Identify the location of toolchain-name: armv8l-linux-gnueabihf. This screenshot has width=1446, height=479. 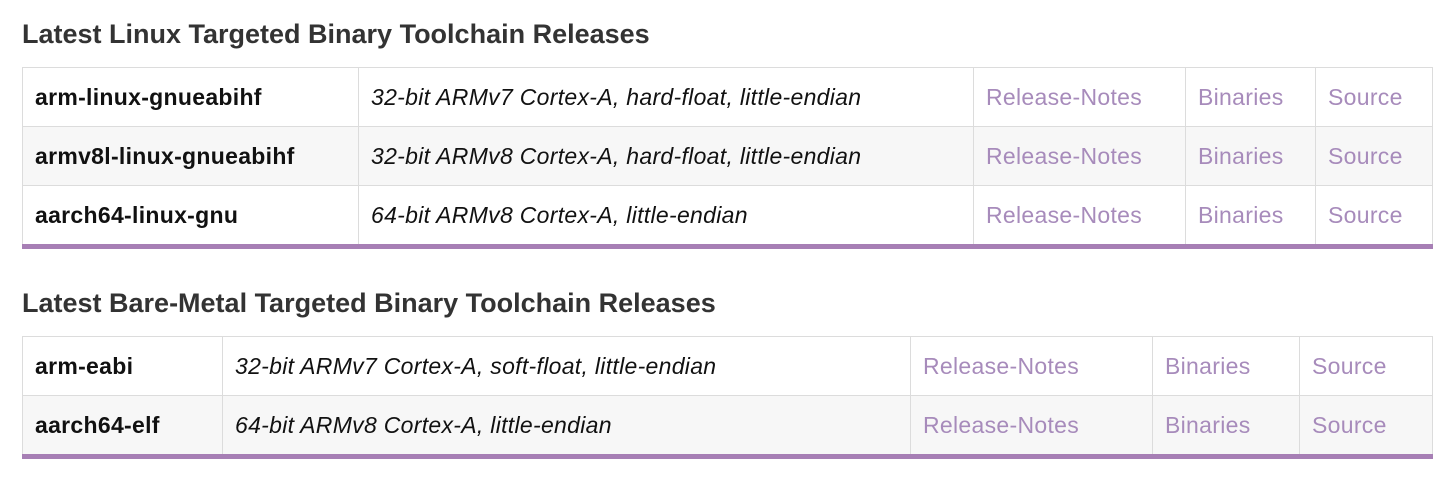
(190, 156).